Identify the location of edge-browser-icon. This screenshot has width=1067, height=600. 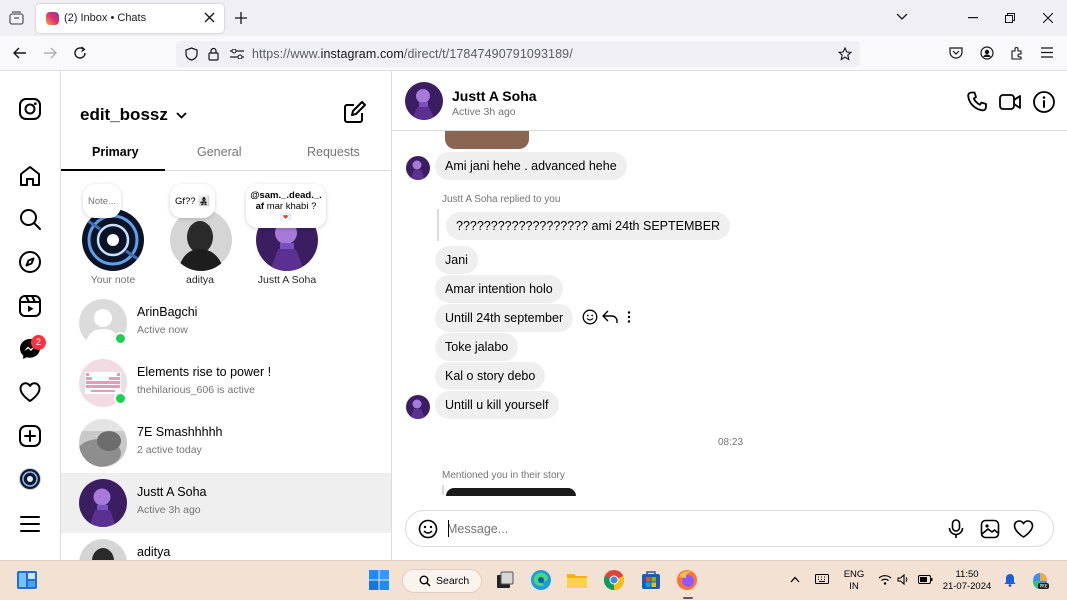
(542, 581).